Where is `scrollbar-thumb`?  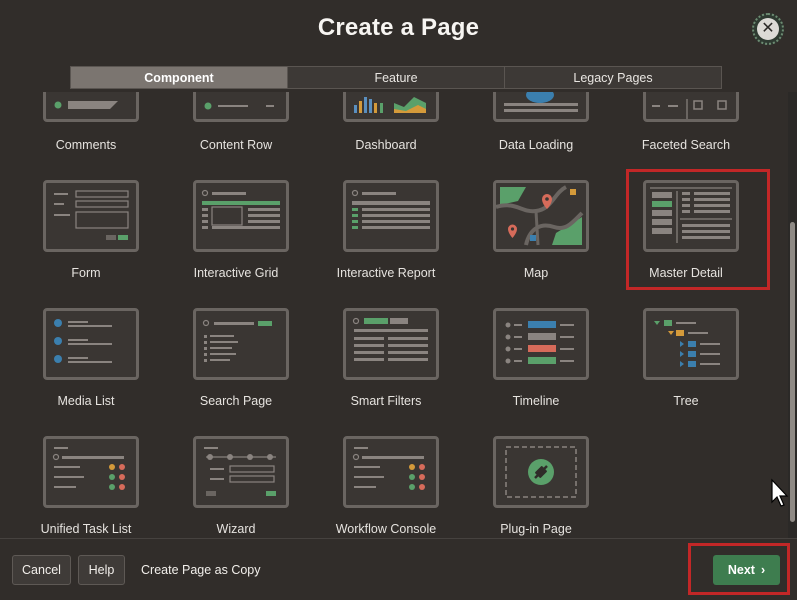 scrollbar-thumb is located at coordinates (792, 372).